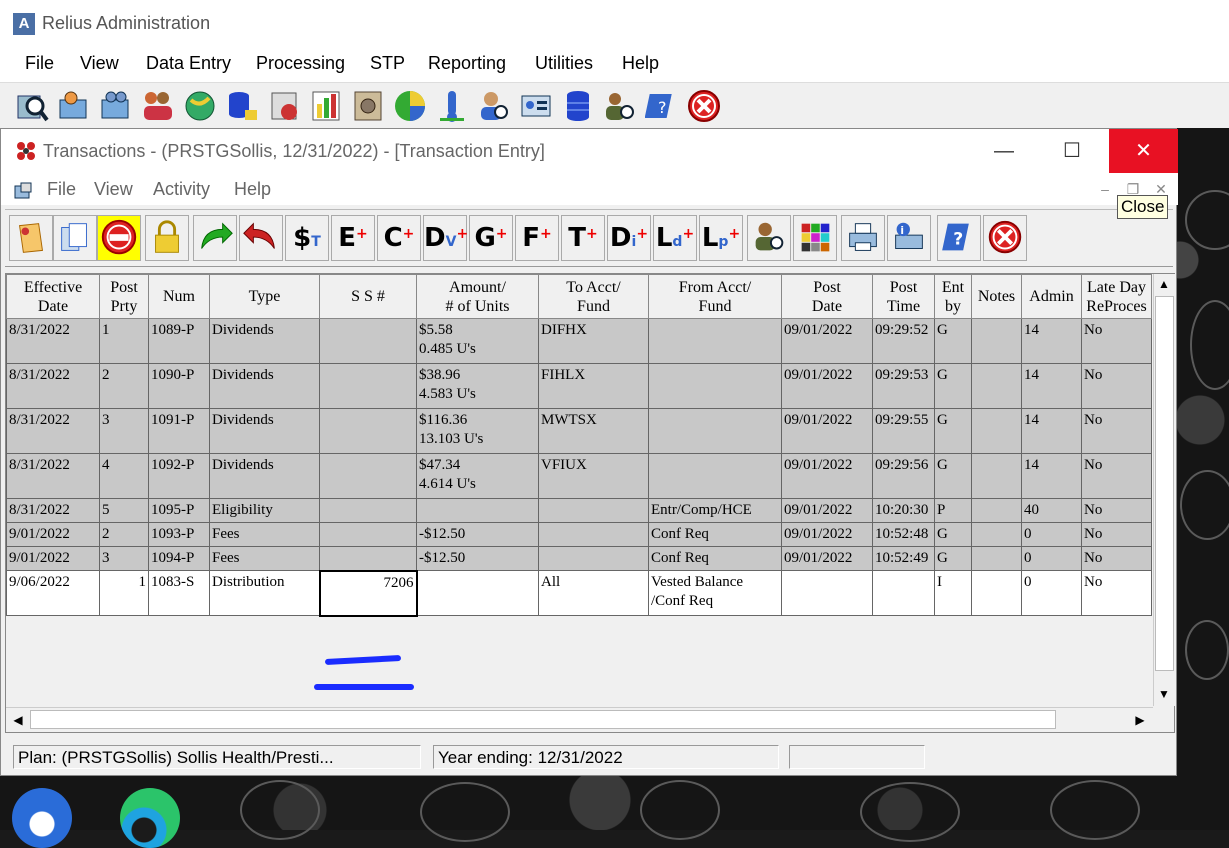 This screenshot has width=1229, height=848. I want to click on table-cell: P, so click(953, 510).